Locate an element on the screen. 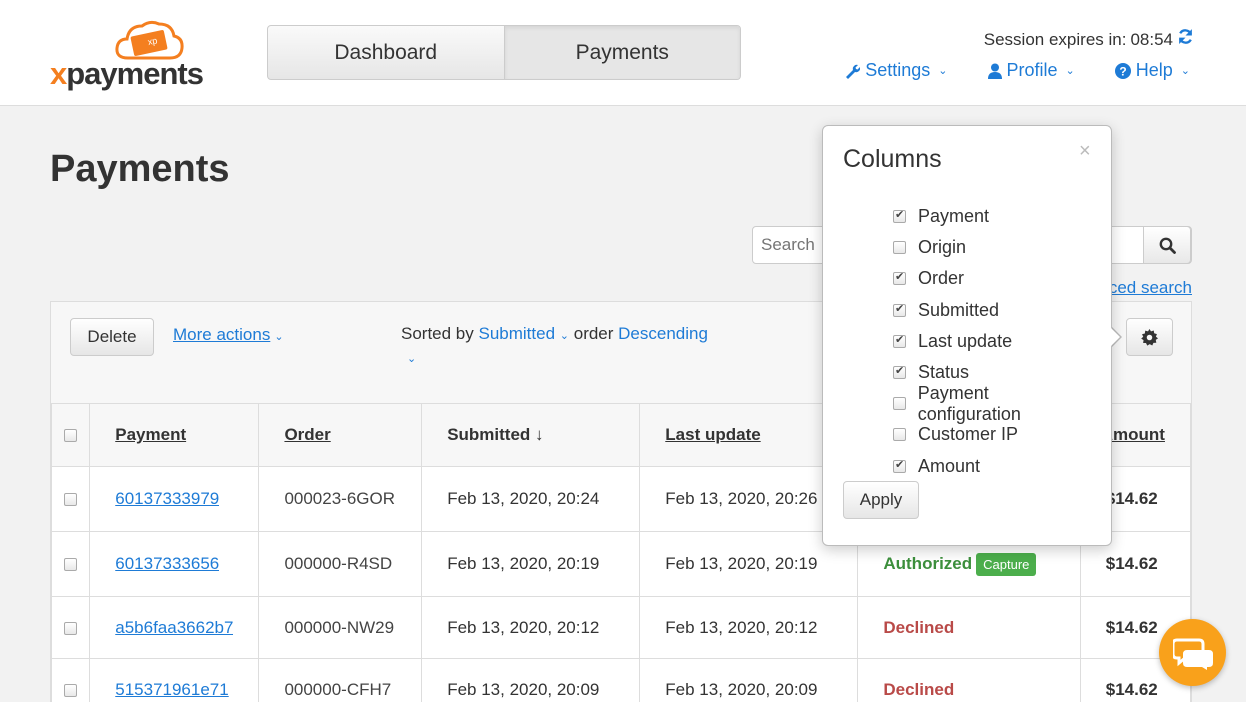 The height and width of the screenshot is (702, 1246). delete-button: Delete is located at coordinates (112, 337).